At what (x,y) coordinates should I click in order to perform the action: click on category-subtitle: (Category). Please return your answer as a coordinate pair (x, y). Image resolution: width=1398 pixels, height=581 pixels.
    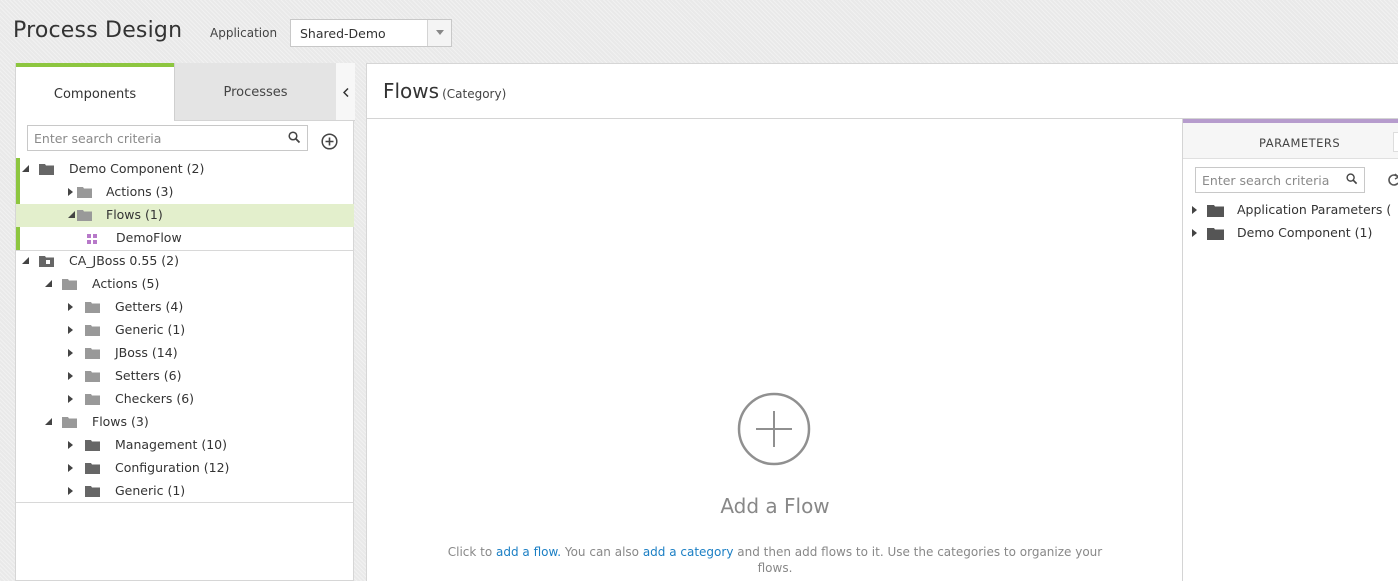
    Looking at the image, I should click on (474, 94).